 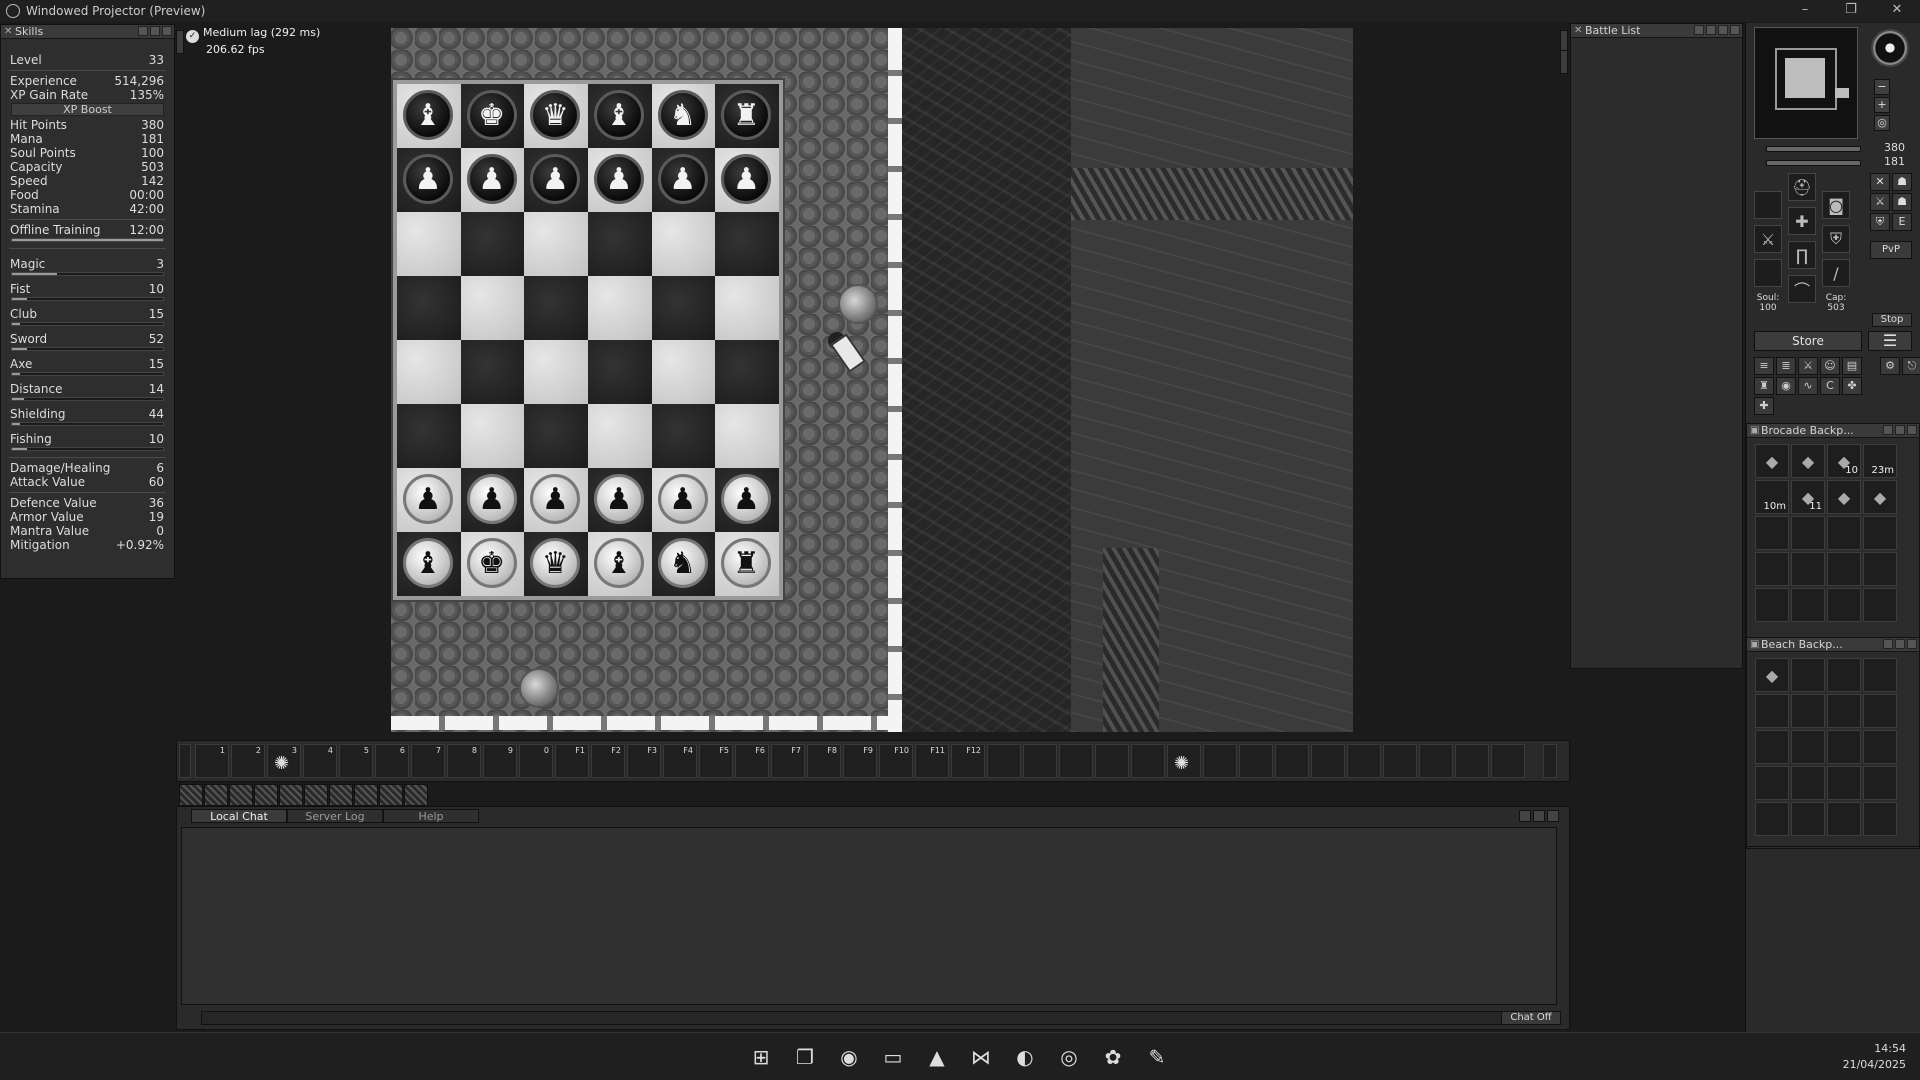 What do you see at coordinates (320, 761) in the screenshot?
I see `hotkey-slot: 4` at bounding box center [320, 761].